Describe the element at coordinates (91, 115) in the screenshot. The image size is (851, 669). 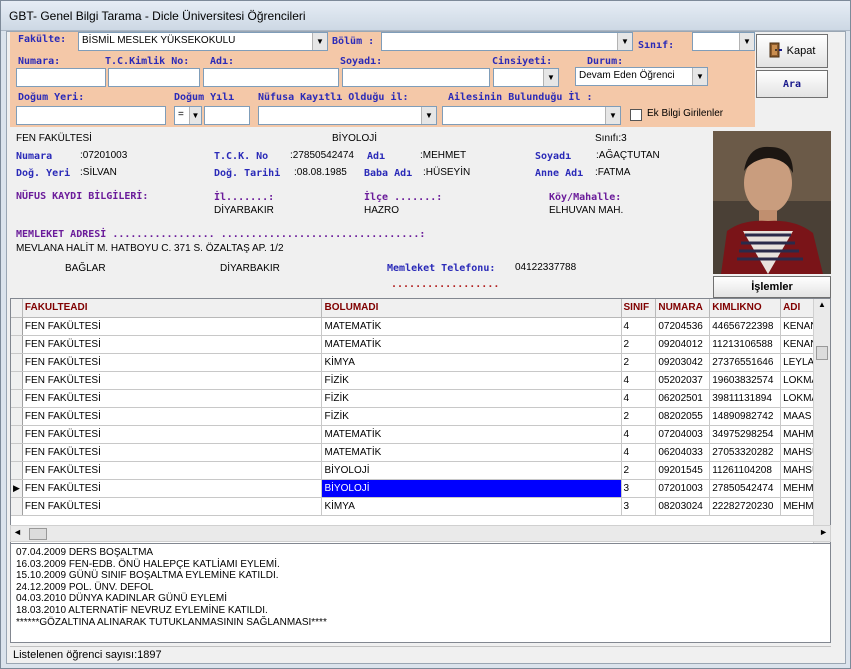
I see `dogum-yeri-input` at that location.